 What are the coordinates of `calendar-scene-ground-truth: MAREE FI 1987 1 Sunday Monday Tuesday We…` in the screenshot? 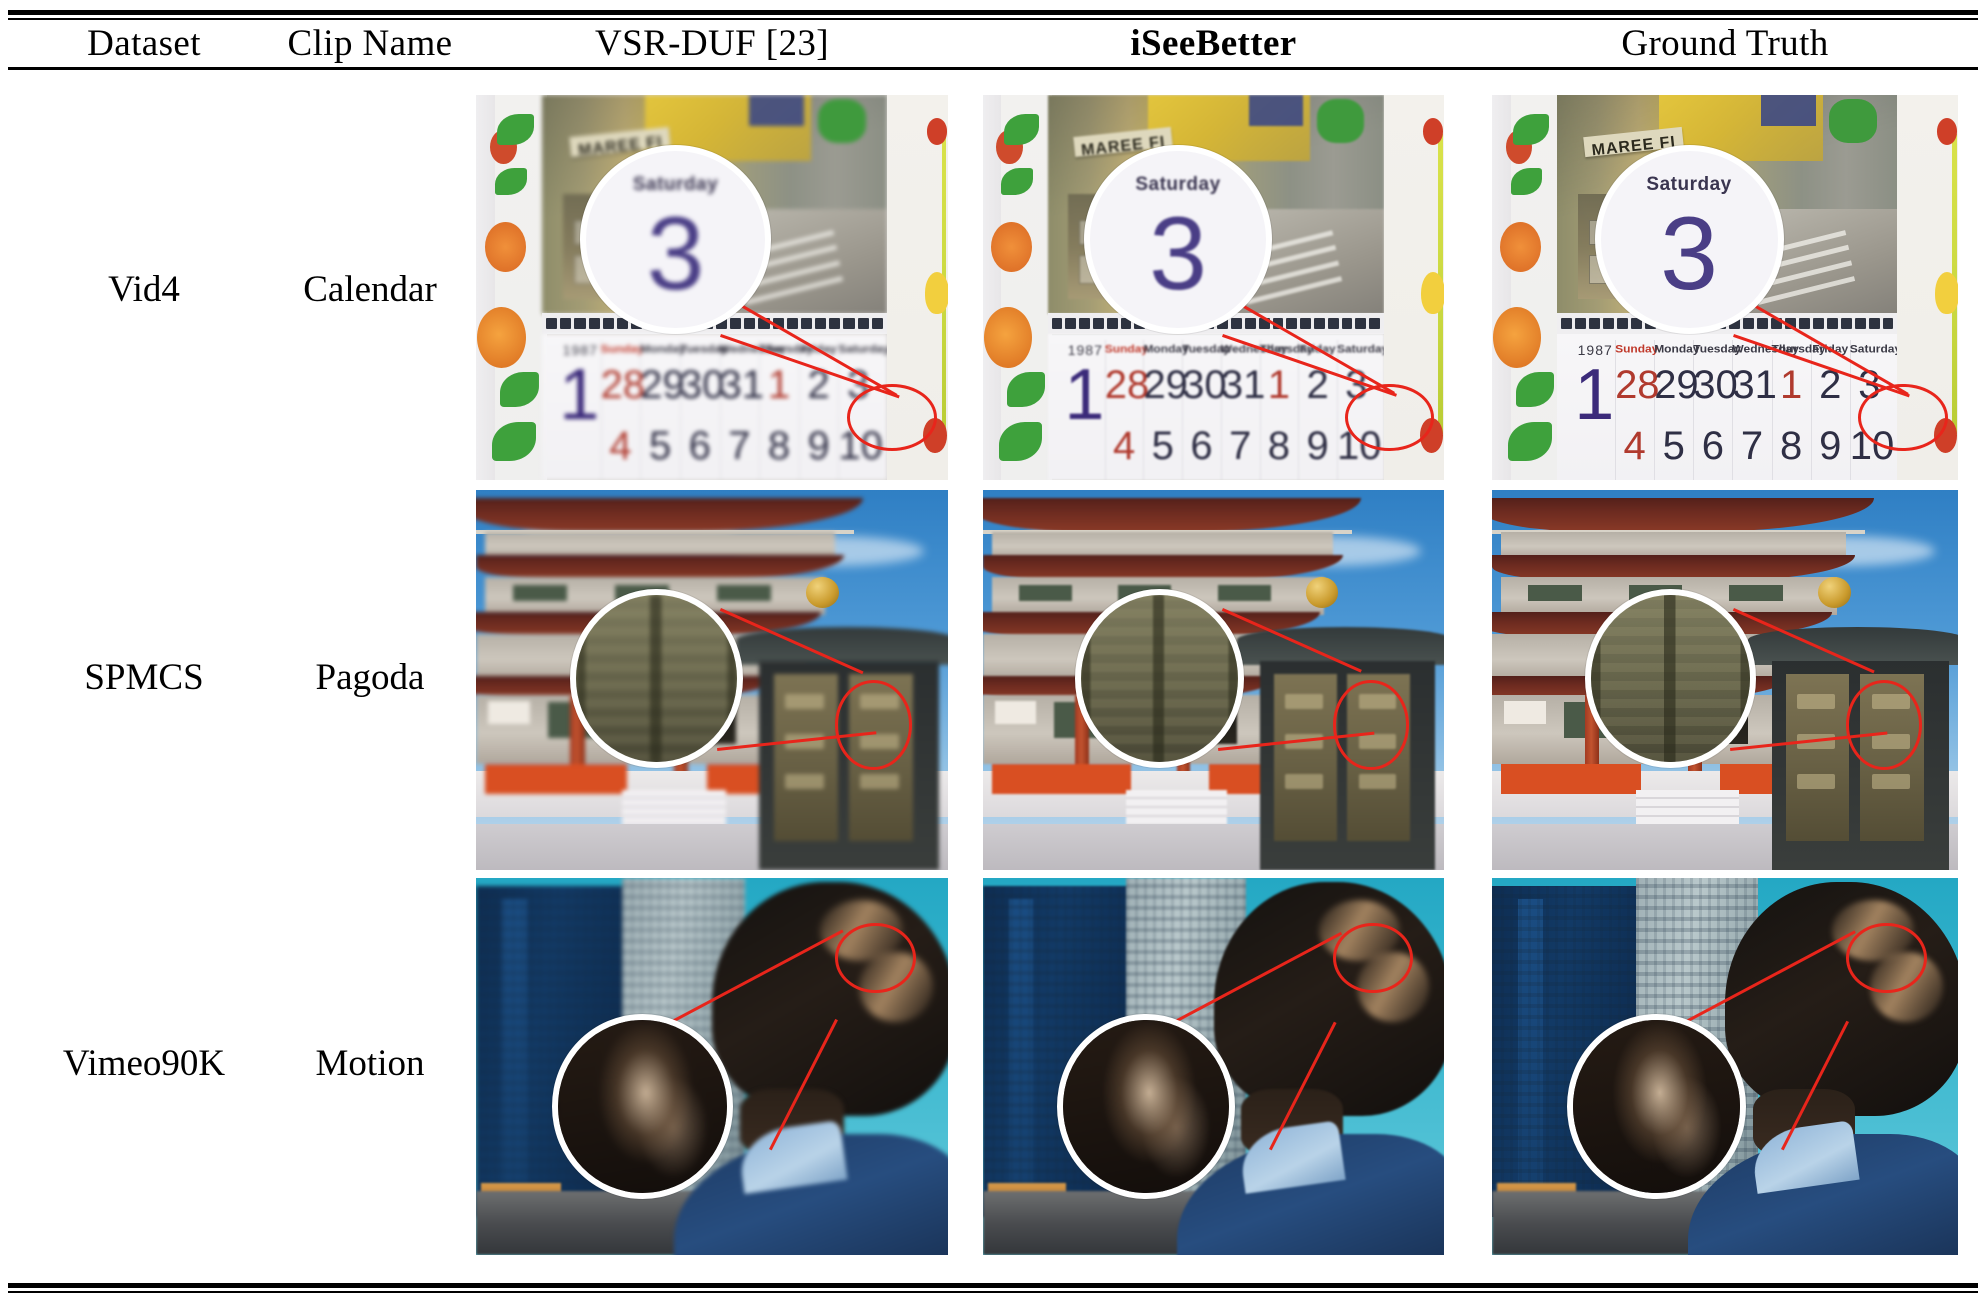 It's located at (1725, 287).